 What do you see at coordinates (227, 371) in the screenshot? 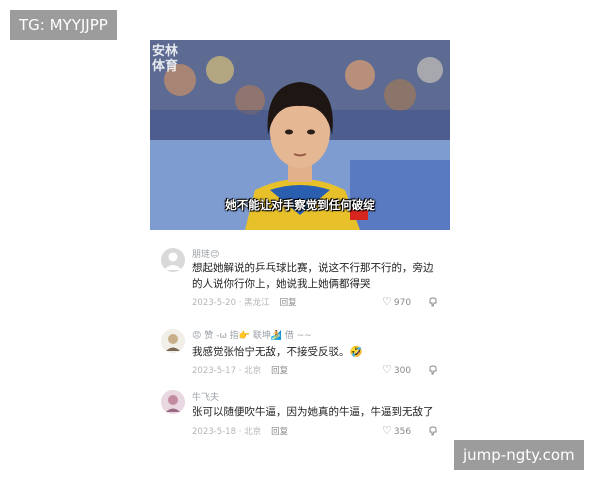
I see `comment-date: 2023-5-17 · 北京` at bounding box center [227, 371].